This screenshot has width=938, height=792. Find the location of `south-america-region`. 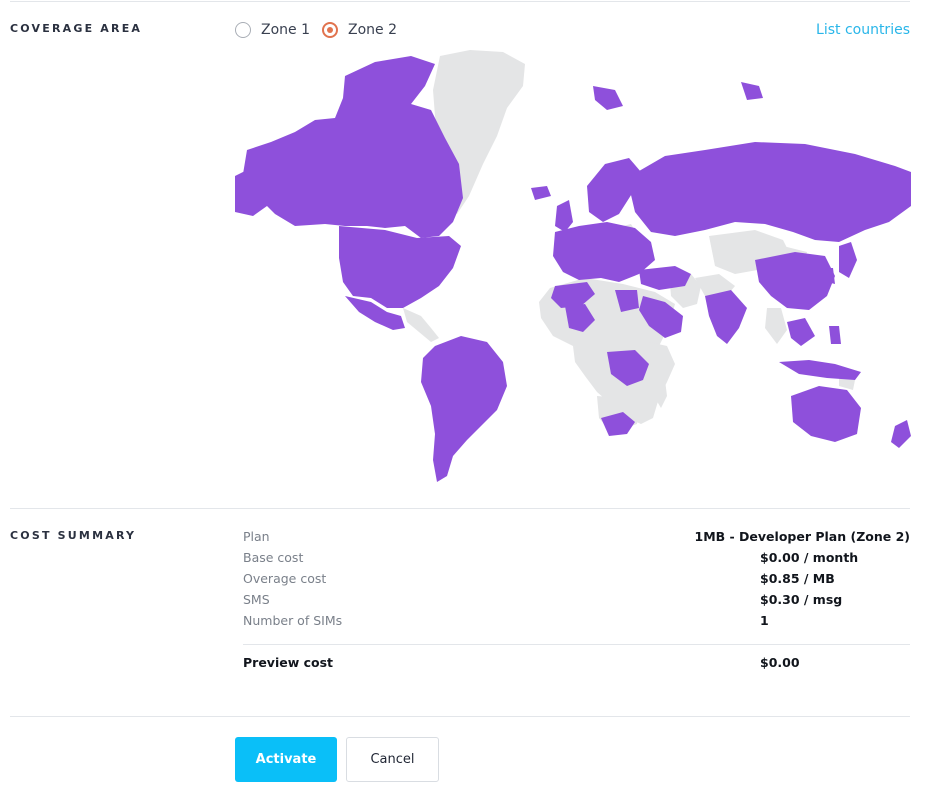

south-america-region is located at coordinates (464, 409).